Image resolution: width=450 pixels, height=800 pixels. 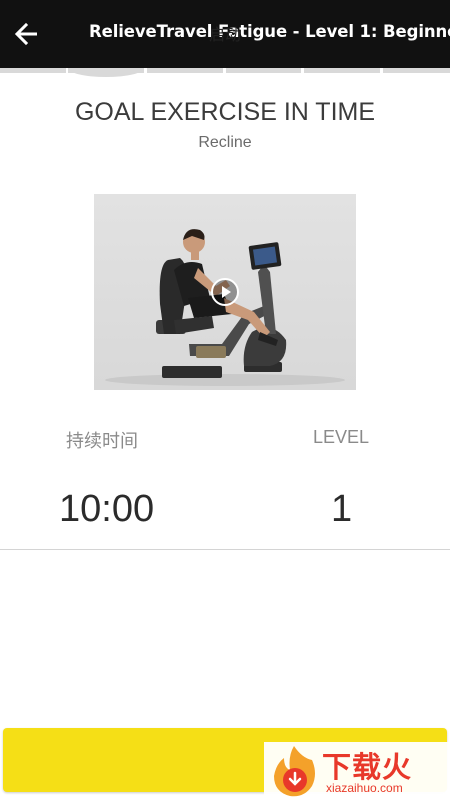 I want to click on duration-label: 持续时间, so click(x=102, y=441).